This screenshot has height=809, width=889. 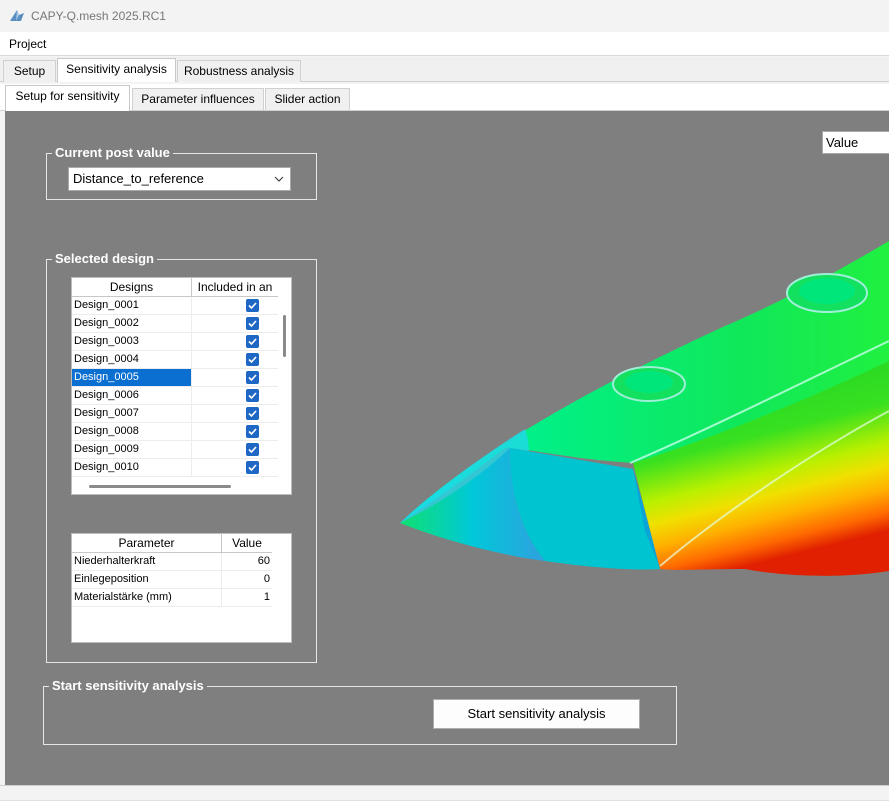 What do you see at coordinates (132, 287) in the screenshot?
I see `column-header-designs: Designs` at bounding box center [132, 287].